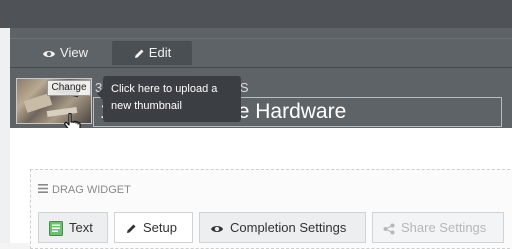 Image resolution: width=512 pixels, height=249 pixels. What do you see at coordinates (43, 190) in the screenshot?
I see `drag-handle-icon` at bounding box center [43, 190].